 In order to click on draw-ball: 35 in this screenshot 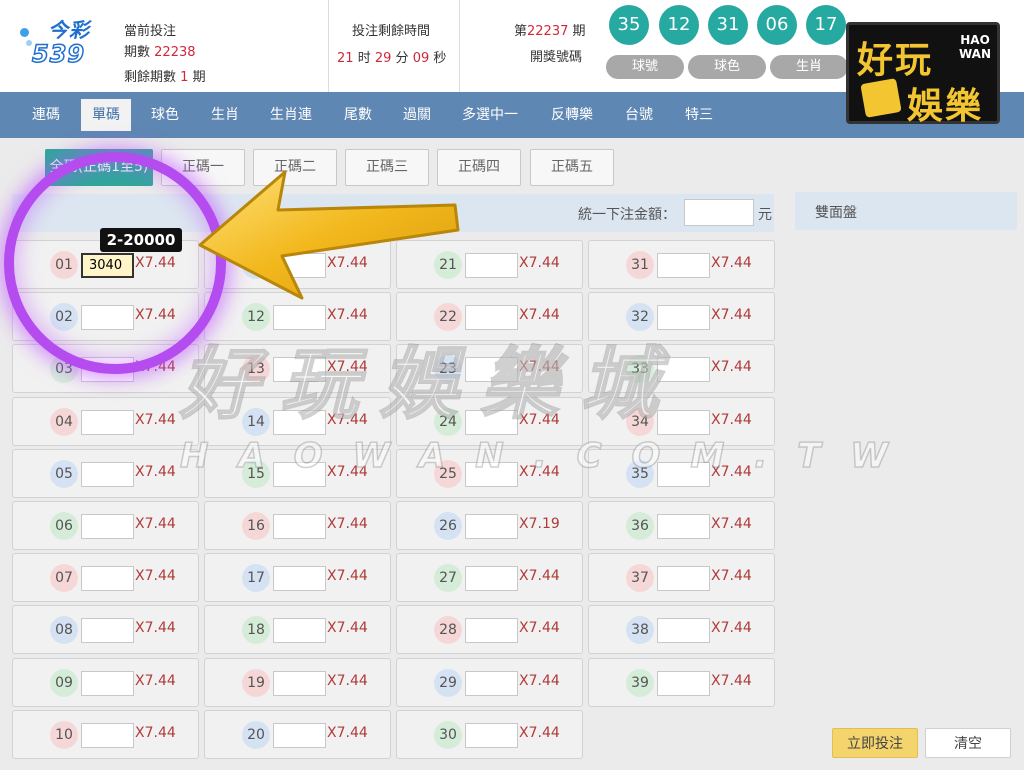, I will do `click(629, 25)`.